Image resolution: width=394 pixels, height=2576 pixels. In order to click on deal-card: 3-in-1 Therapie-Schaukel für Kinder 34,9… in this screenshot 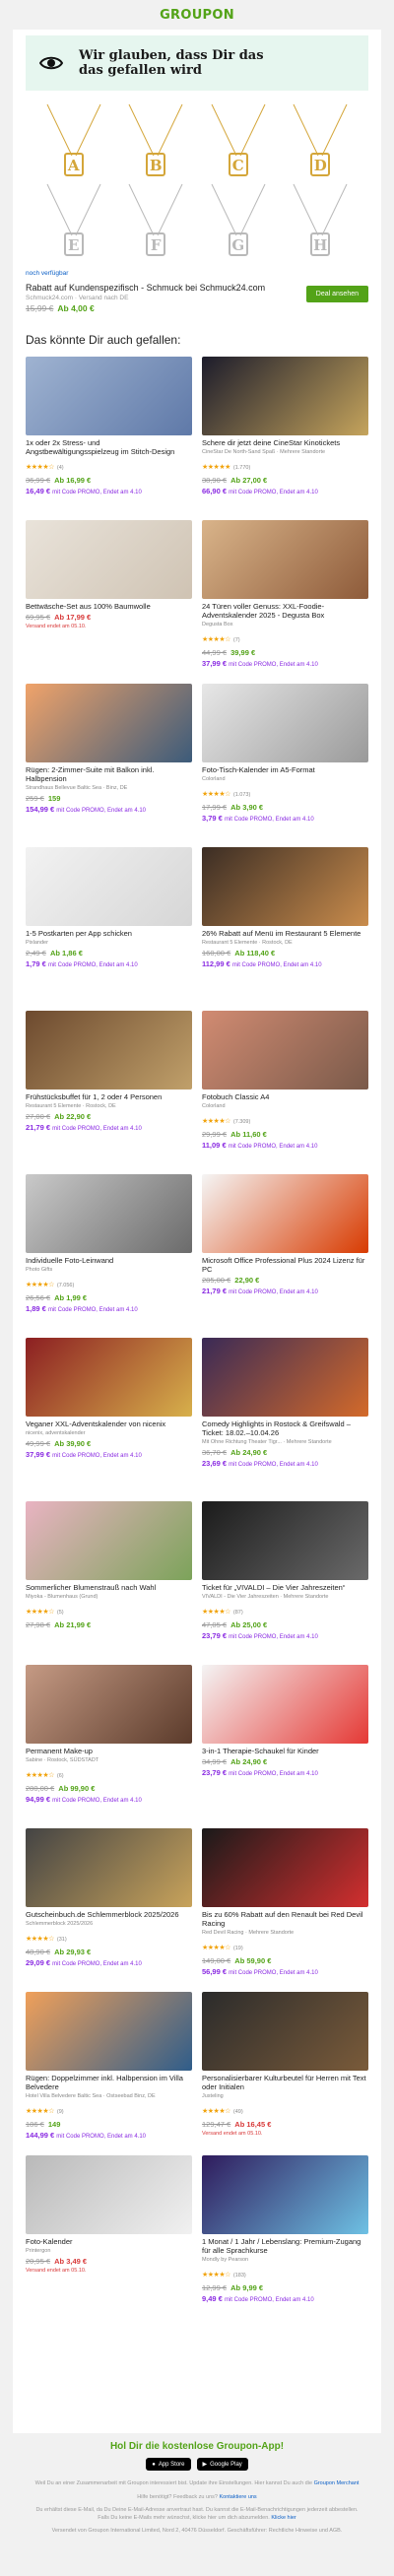, I will do `click(285, 1747)`.